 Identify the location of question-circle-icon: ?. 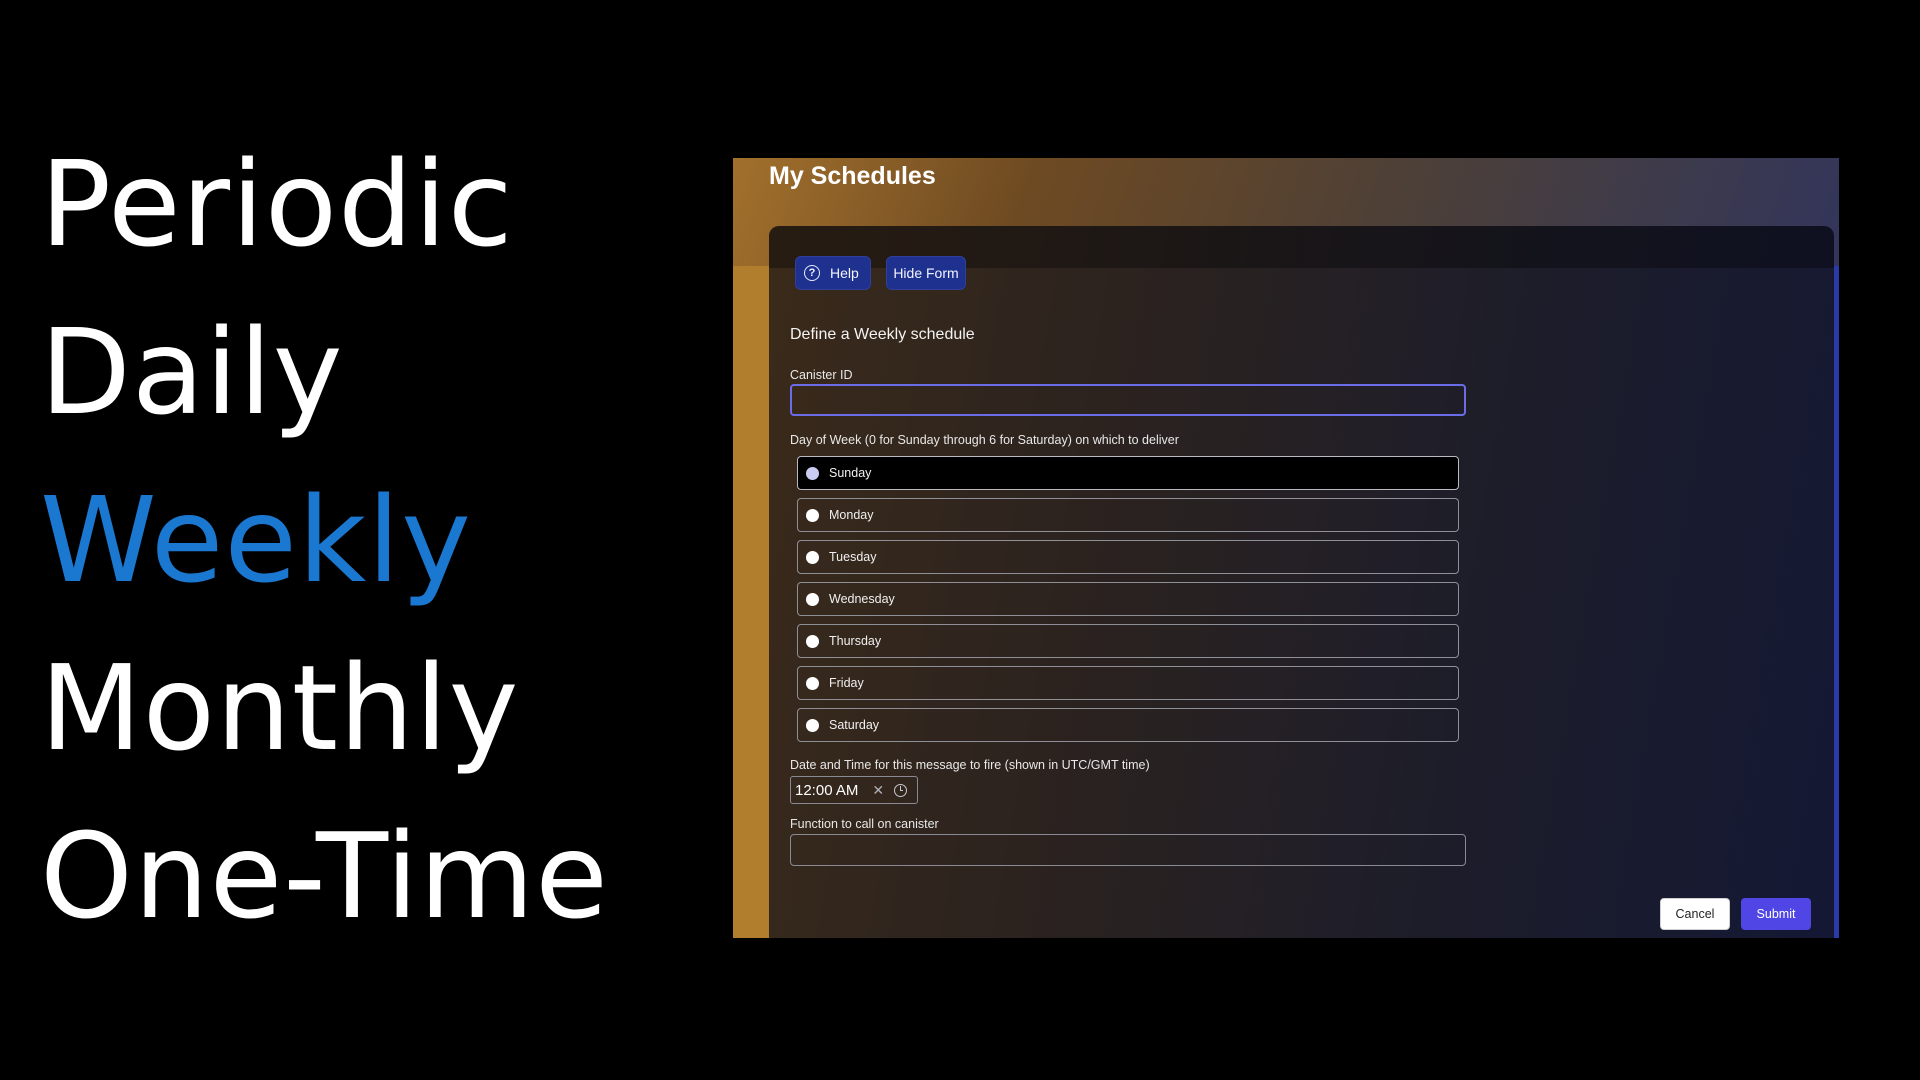
(812, 273).